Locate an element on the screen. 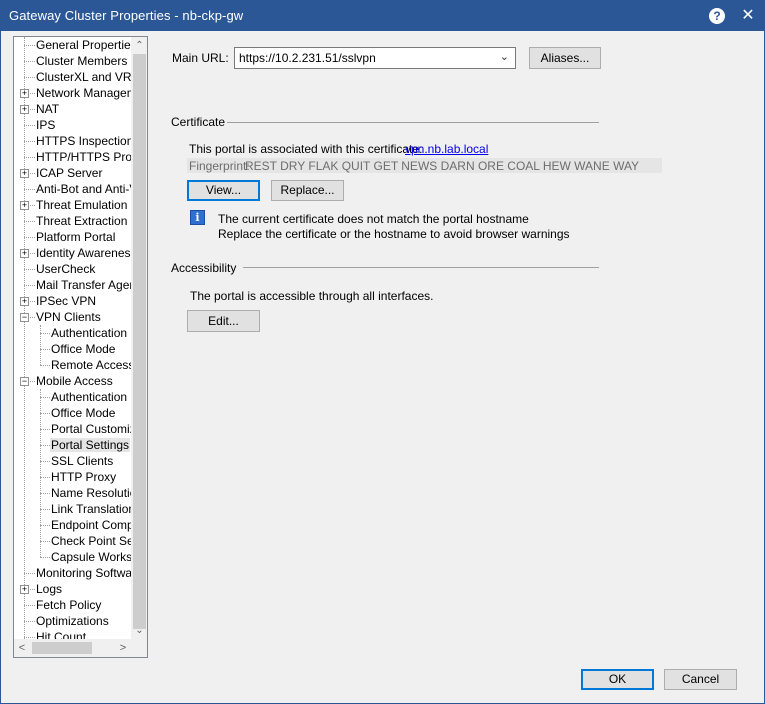  tree-item: NAT is located at coordinates (47, 109).